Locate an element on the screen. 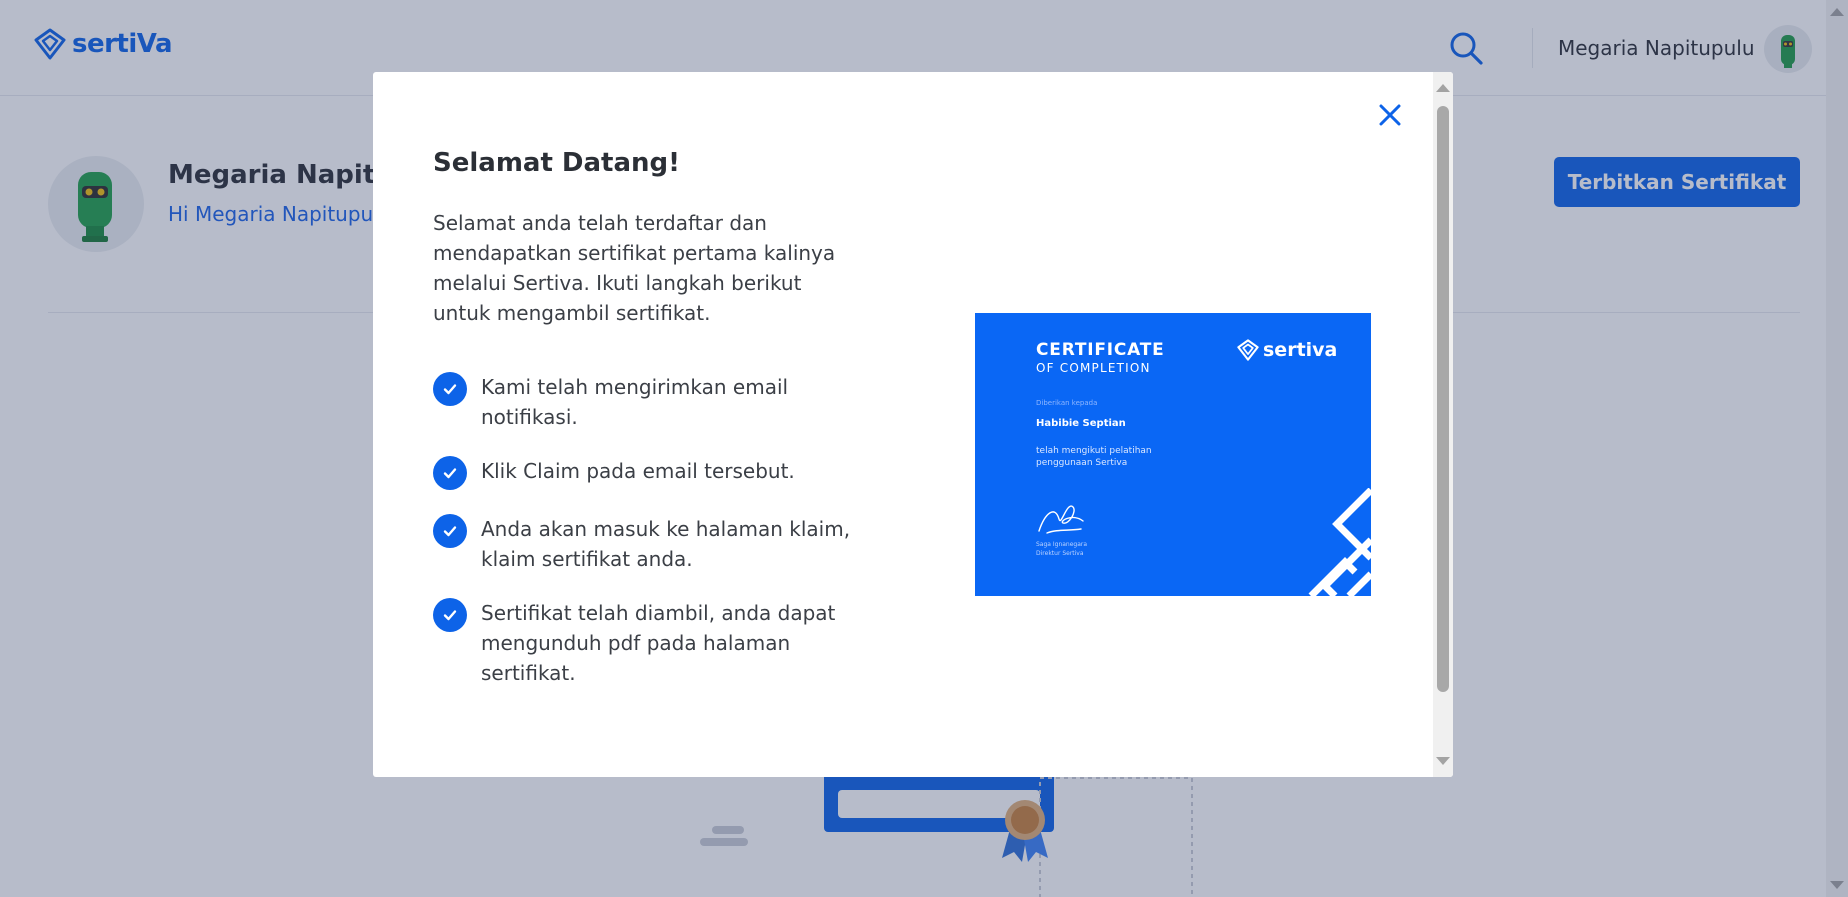  modal-scroll-thumb is located at coordinates (1443, 399).